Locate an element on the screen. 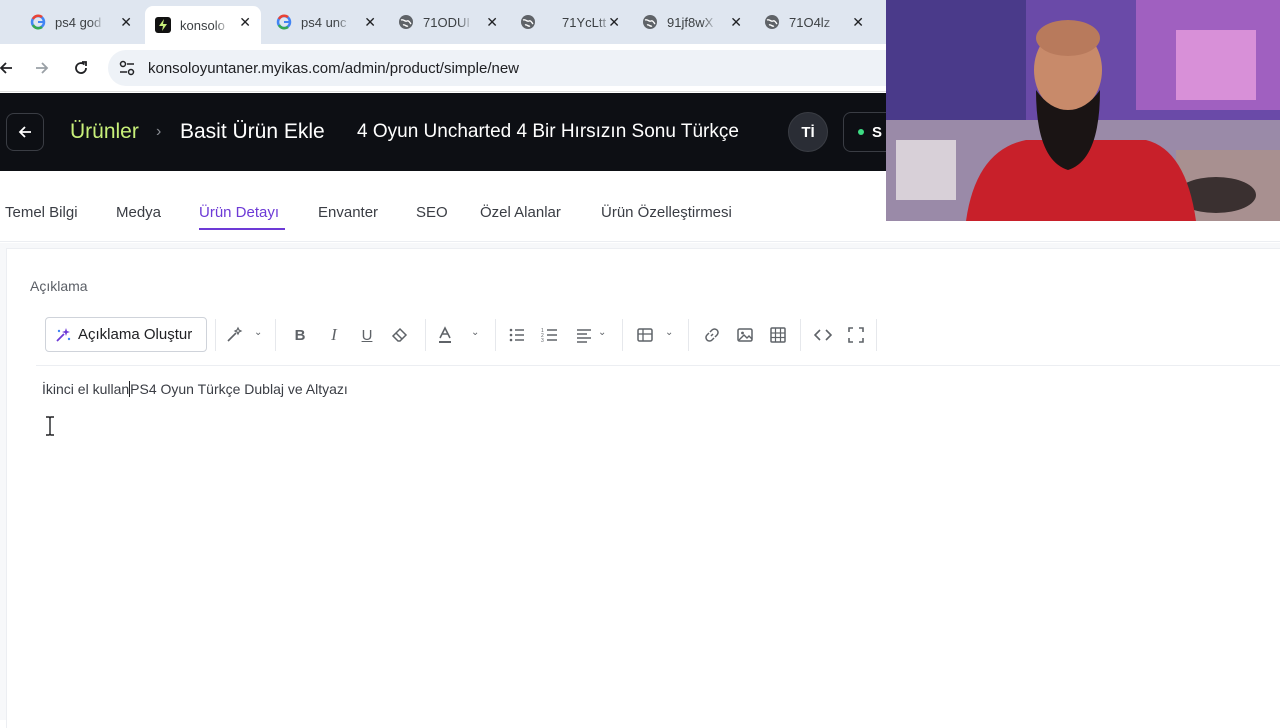  webcam-overlay is located at coordinates (1083, 110).